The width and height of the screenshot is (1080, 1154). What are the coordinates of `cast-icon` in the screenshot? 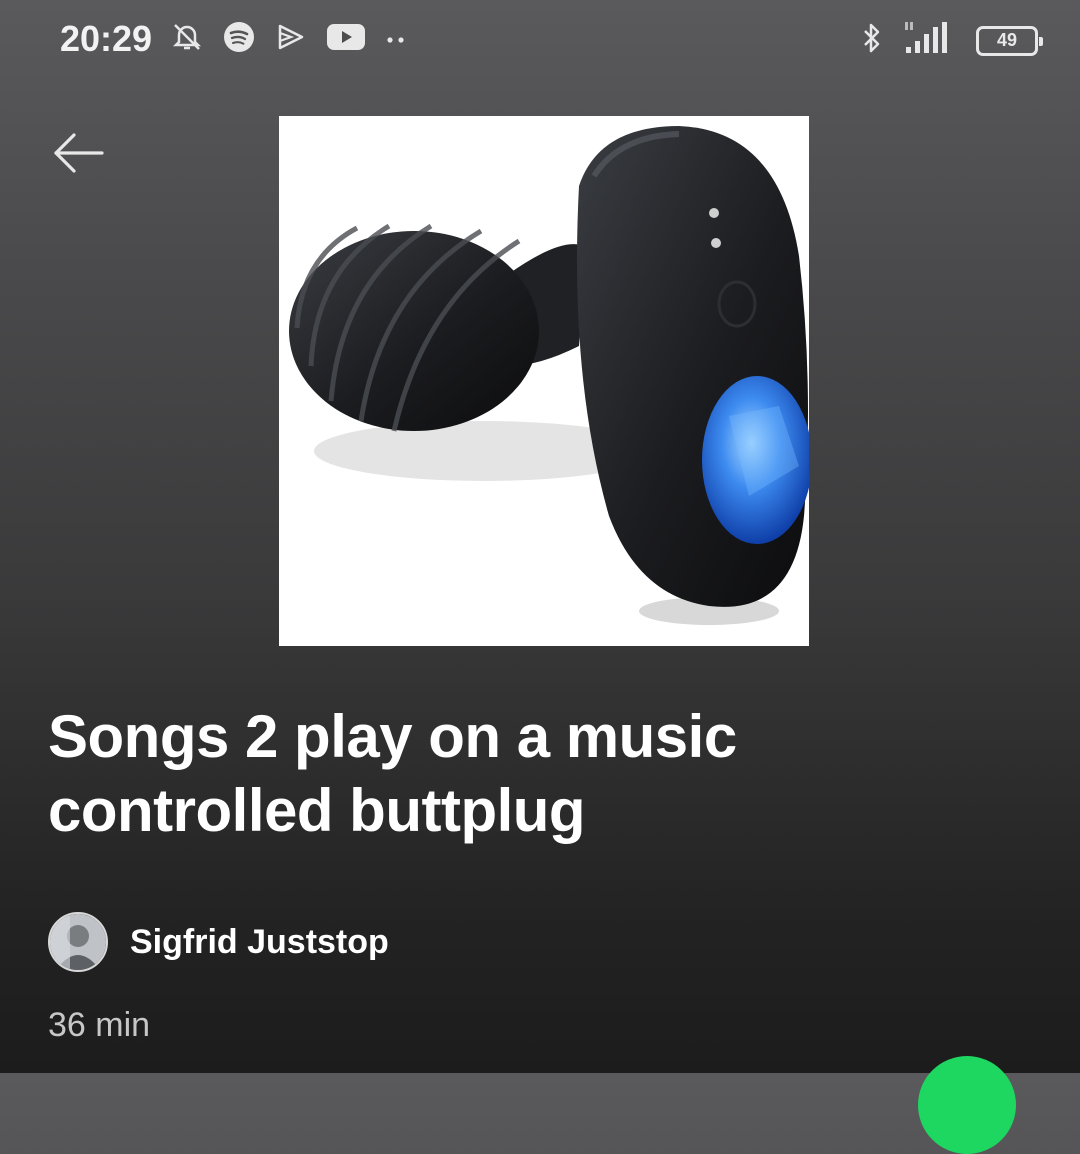 It's located at (291, 39).